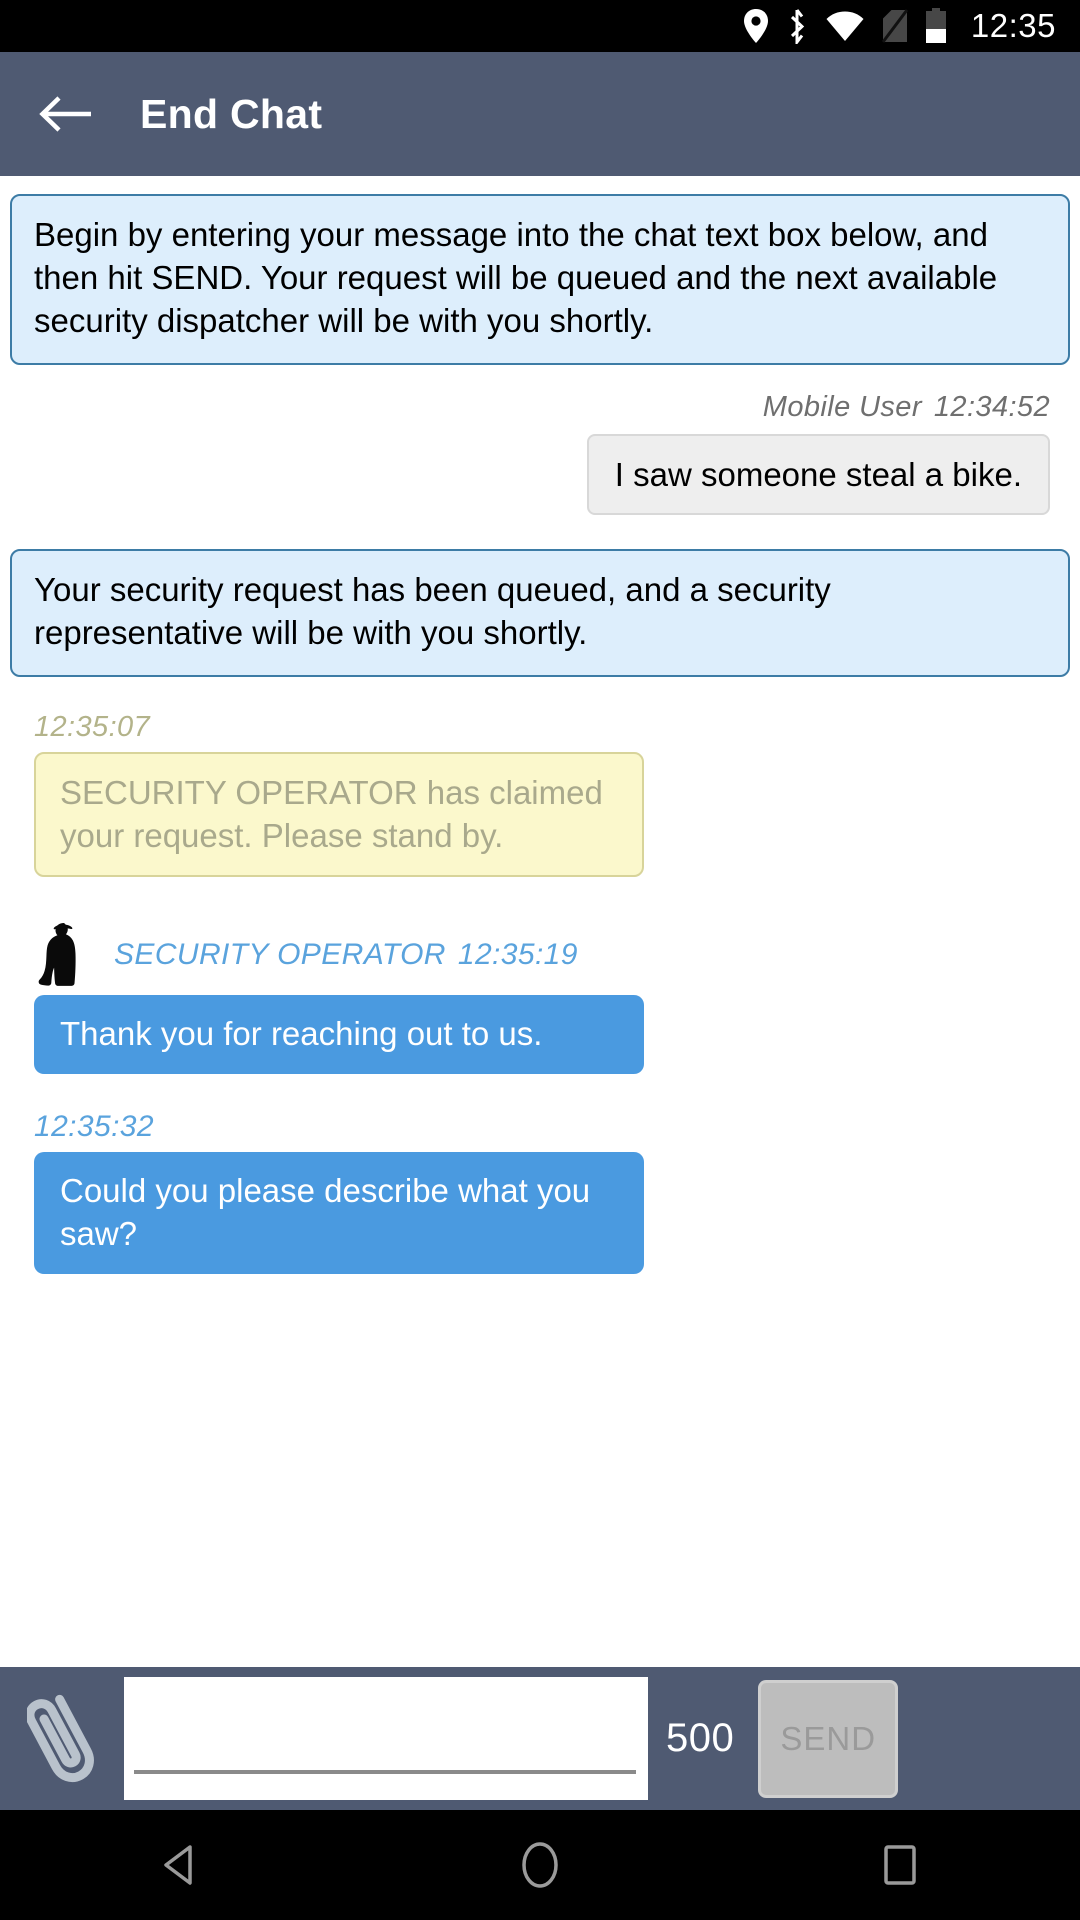  I want to click on nav-recents-square-icon, so click(900, 1865).